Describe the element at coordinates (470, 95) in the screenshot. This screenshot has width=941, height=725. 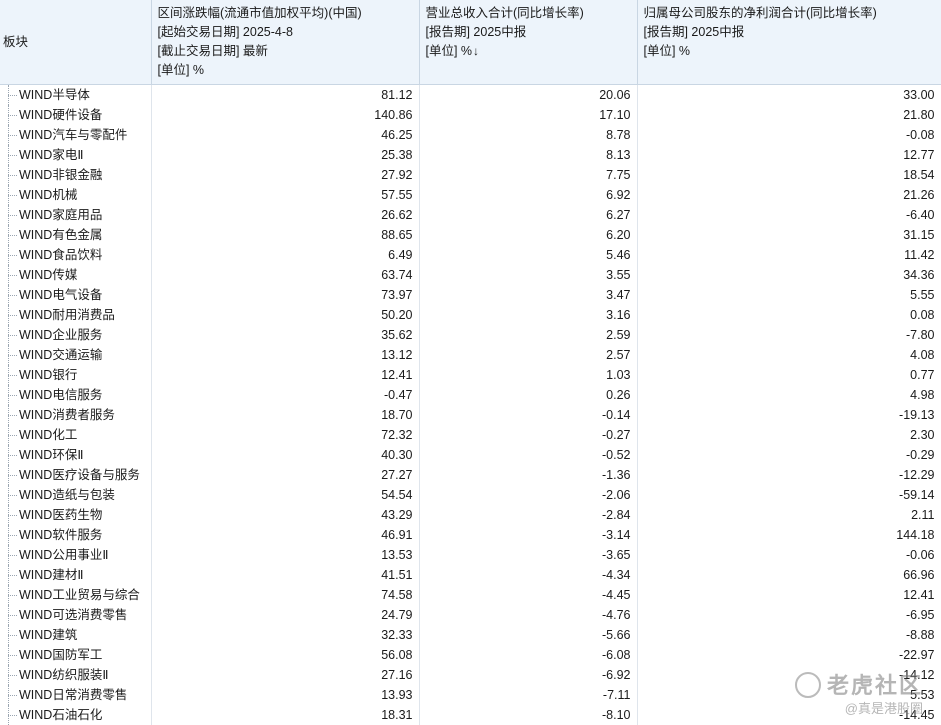
I see `table-row: WIND半导体81.1220.0633.00` at that location.